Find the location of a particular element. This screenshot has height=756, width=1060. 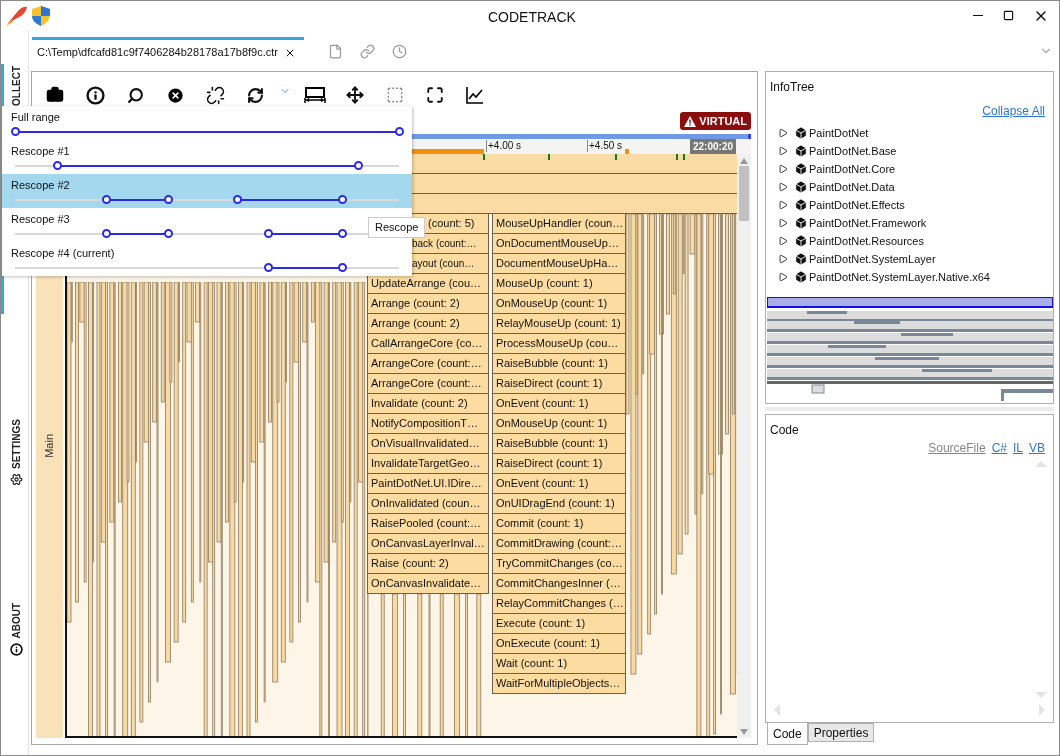

ruler-tick-label: +4.50 s is located at coordinates (605, 146).